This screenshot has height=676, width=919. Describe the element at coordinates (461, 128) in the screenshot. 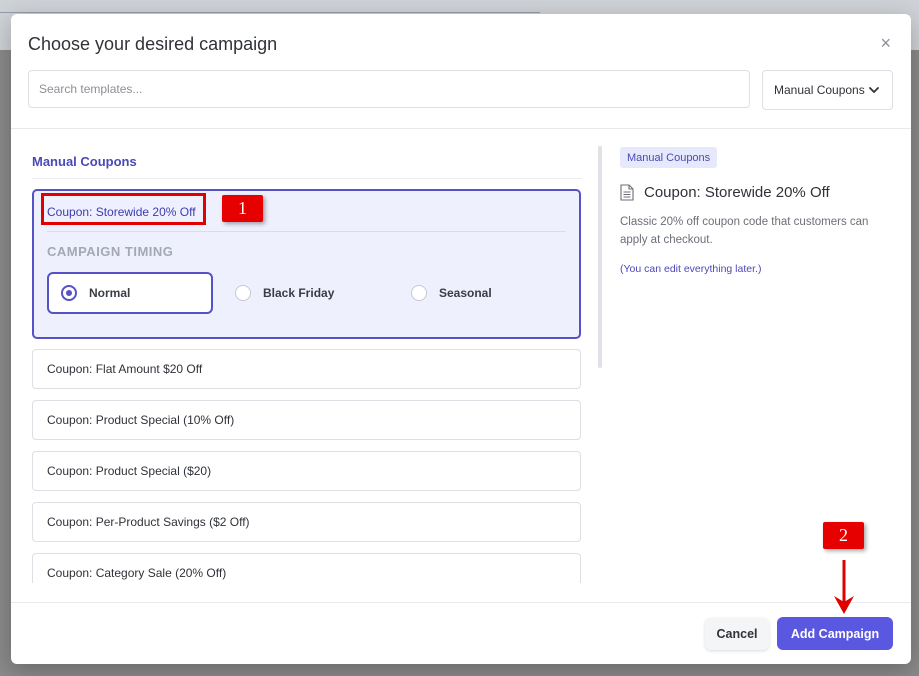

I see `header-divider` at that location.